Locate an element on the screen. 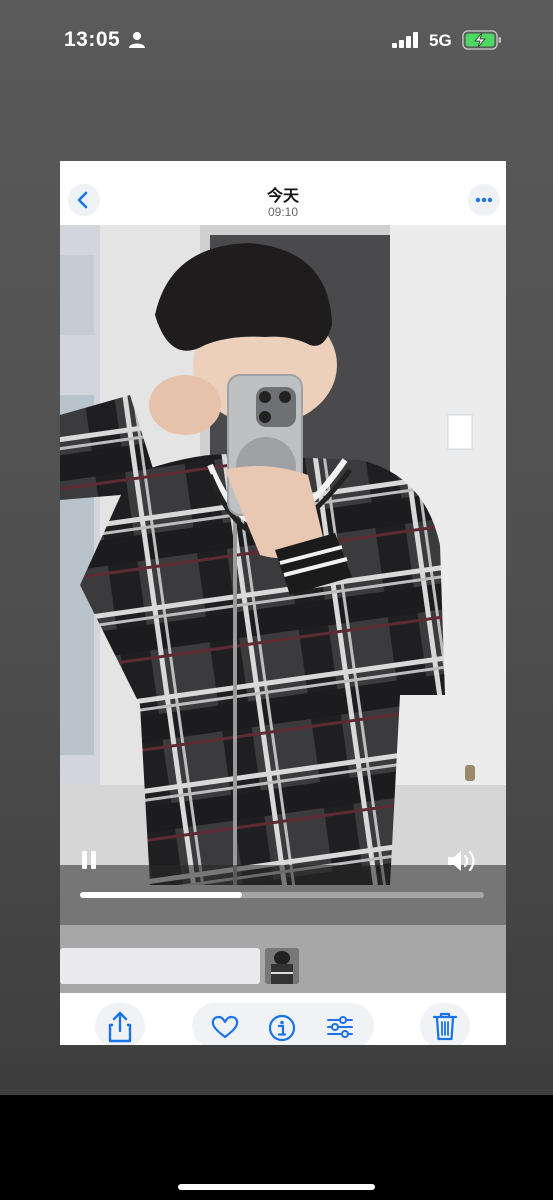  network-type: 5G is located at coordinates (440, 40).